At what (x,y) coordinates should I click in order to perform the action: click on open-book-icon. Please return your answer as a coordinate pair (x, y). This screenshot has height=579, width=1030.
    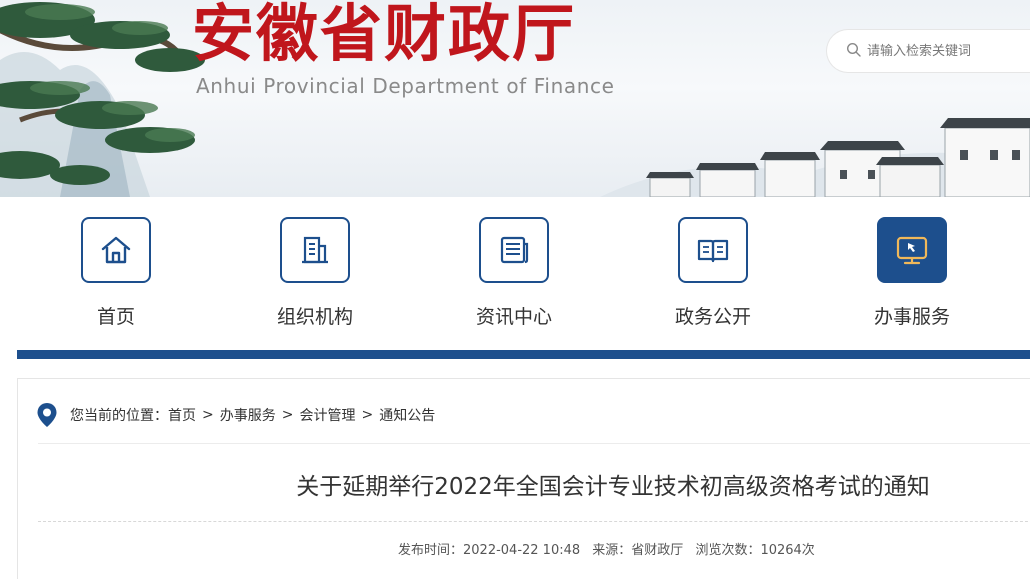
    Looking at the image, I should click on (713, 251).